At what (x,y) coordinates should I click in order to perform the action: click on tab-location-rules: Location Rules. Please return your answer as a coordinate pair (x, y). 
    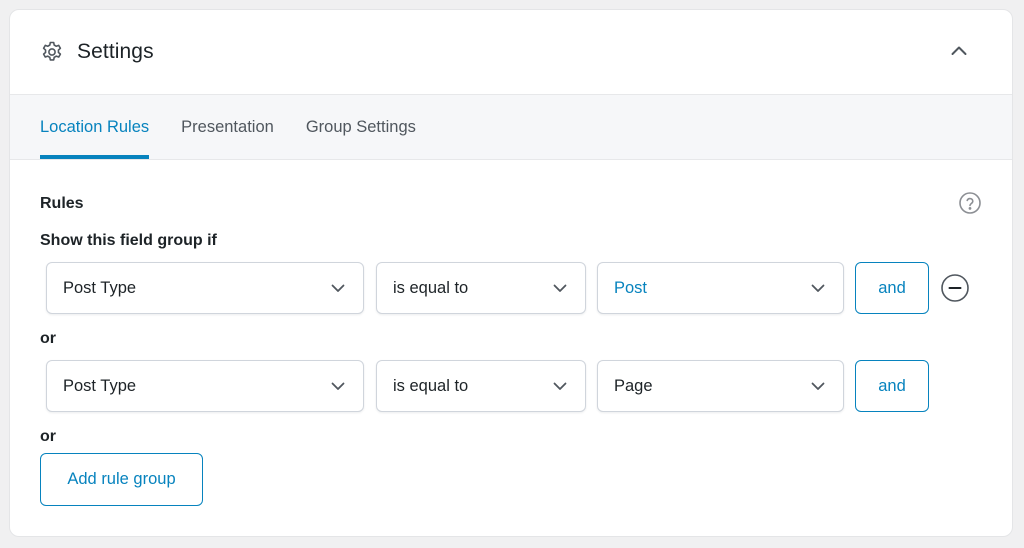
    Looking at the image, I should click on (95, 127).